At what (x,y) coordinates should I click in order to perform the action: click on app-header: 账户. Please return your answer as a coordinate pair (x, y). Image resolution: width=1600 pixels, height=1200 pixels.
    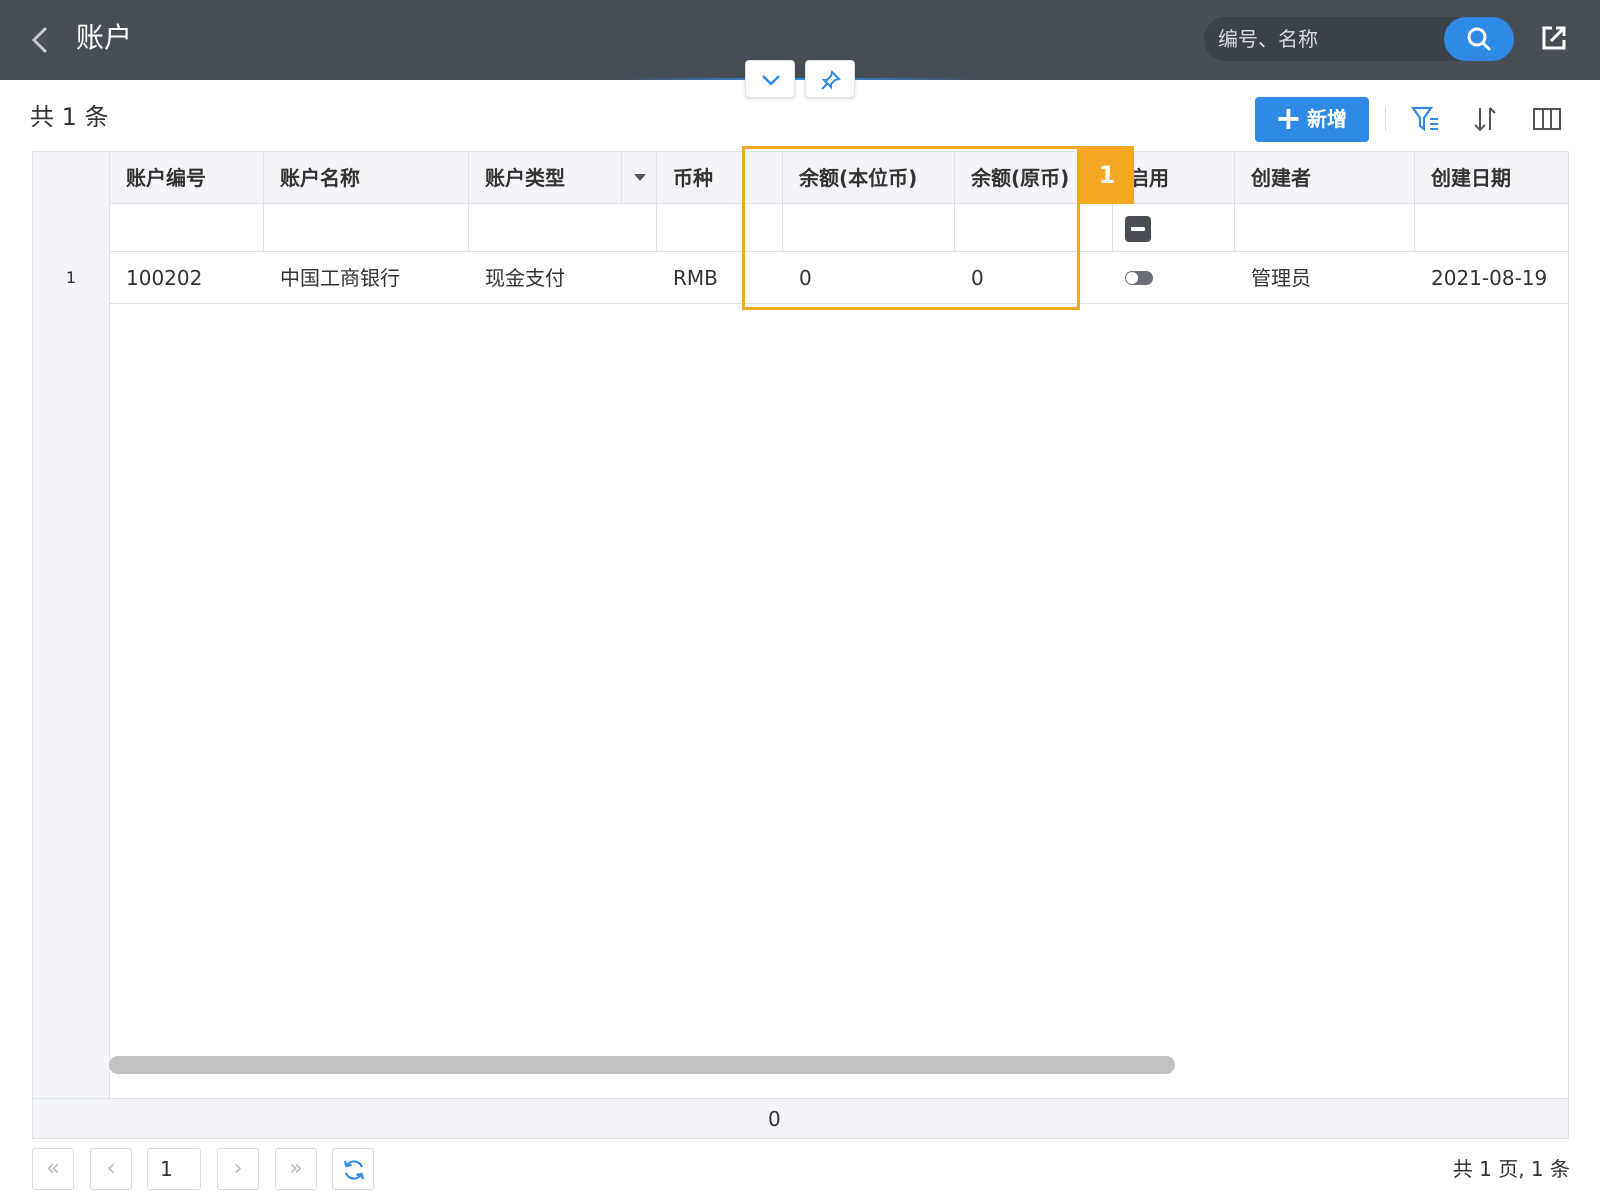
    Looking at the image, I should click on (800, 40).